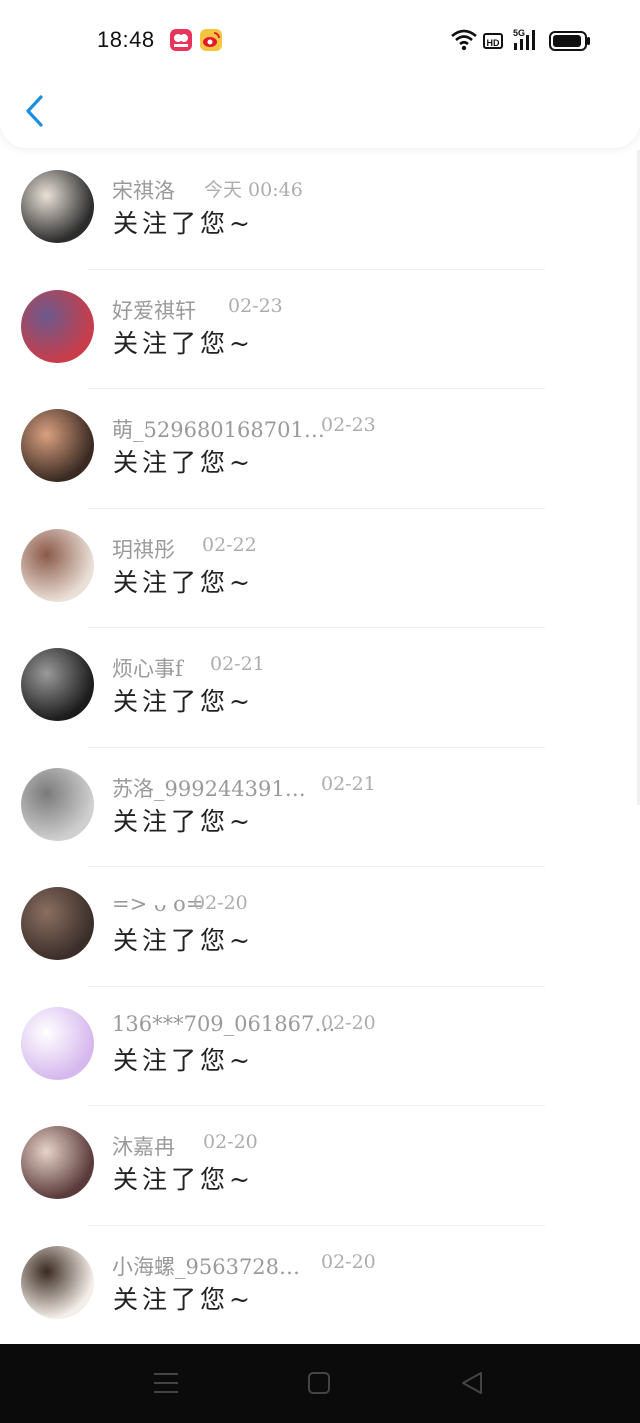 The height and width of the screenshot is (1423, 640). What do you see at coordinates (154, 310) in the screenshot?
I see `user-name-text: 好爱祺轩` at bounding box center [154, 310].